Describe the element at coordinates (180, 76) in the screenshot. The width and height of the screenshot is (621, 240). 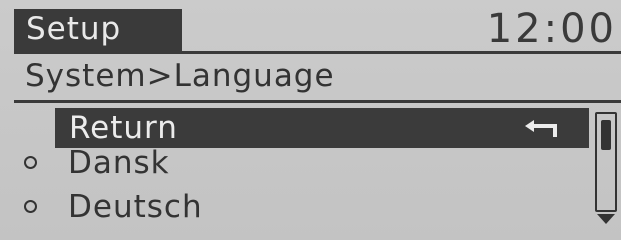
I see `breadcrumb: System>Language` at that location.